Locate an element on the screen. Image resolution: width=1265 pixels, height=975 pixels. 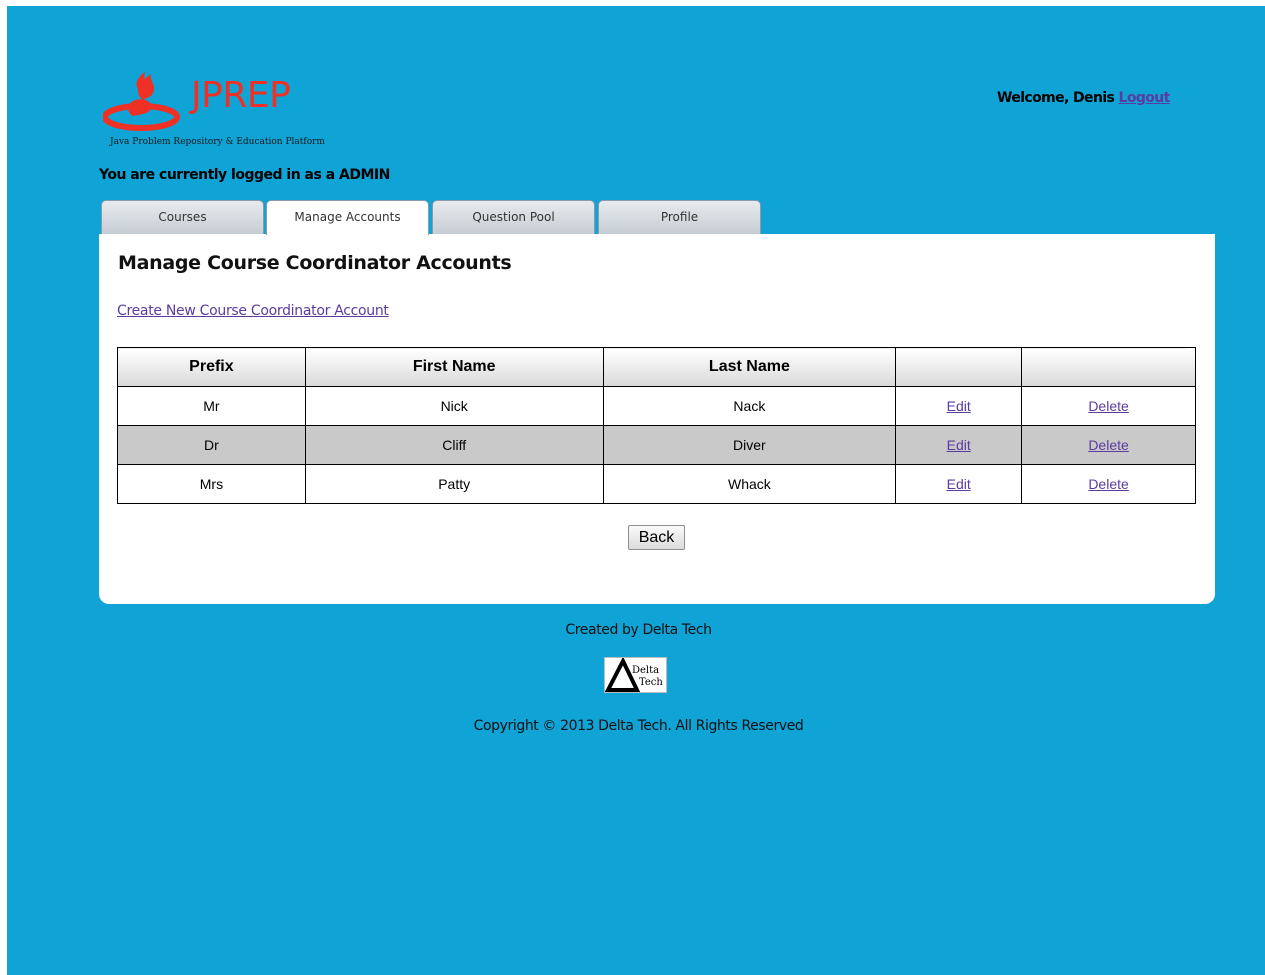
back-button: Back is located at coordinates (656, 537).